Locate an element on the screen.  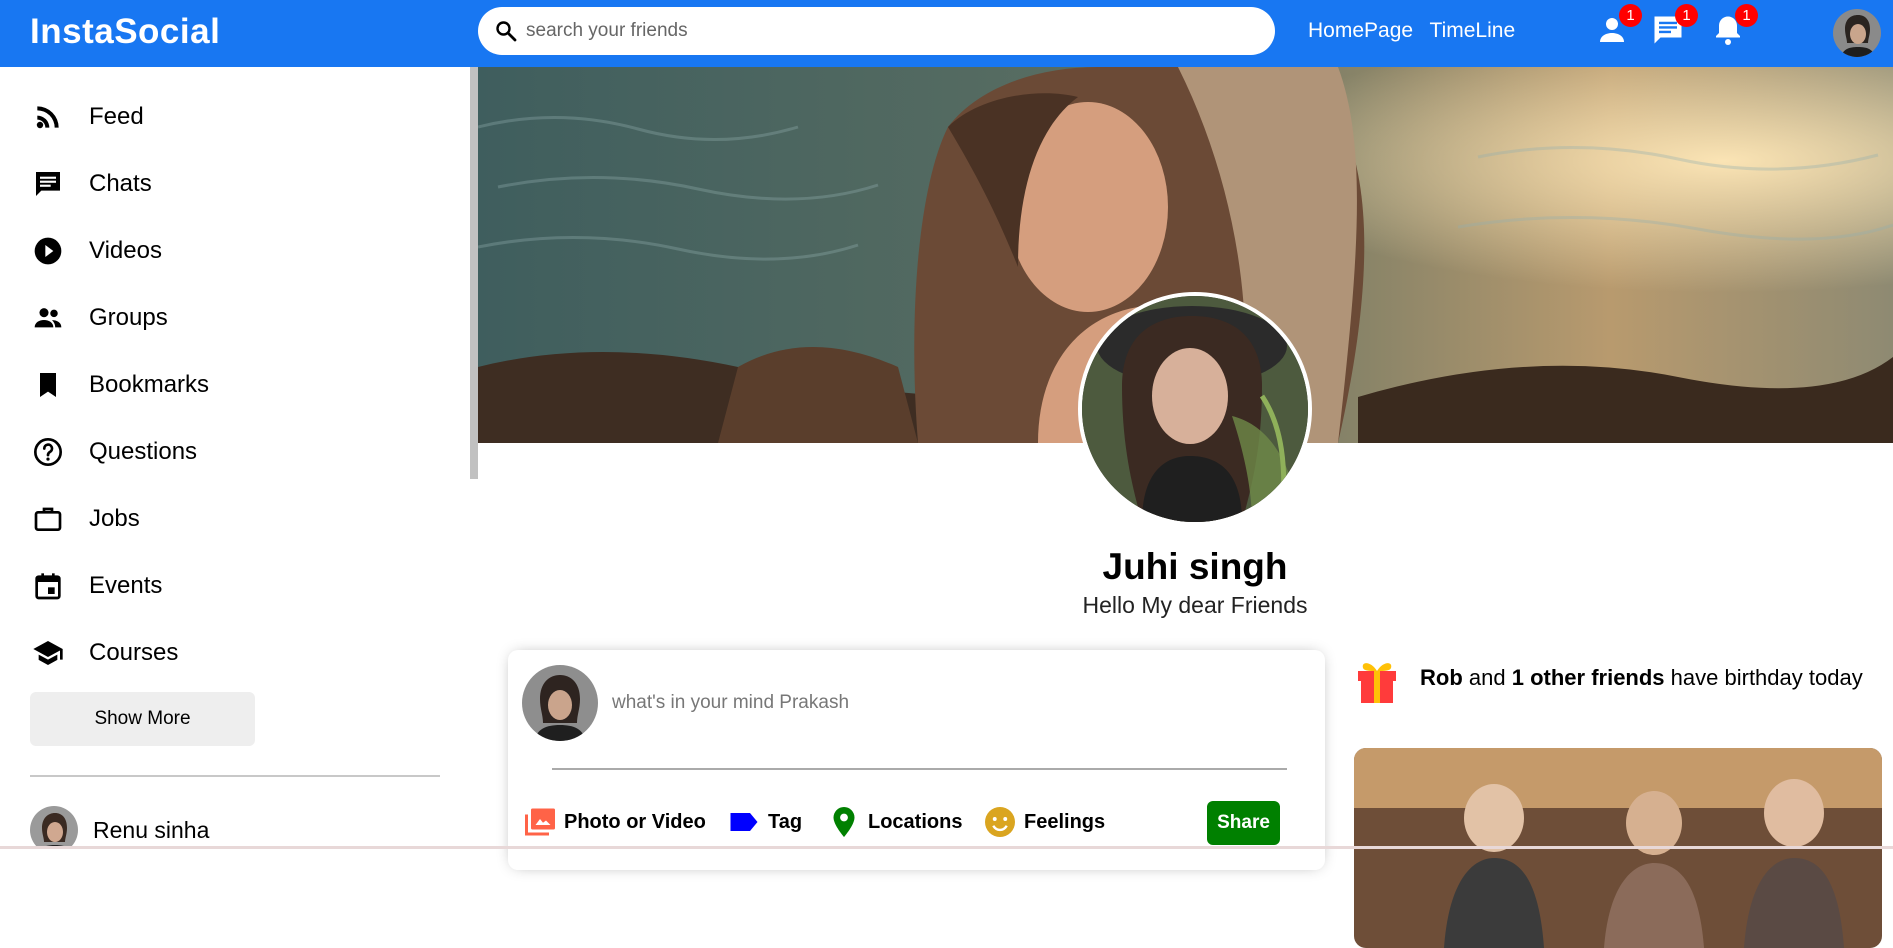
avatar-image is located at coordinates (1857, 33).